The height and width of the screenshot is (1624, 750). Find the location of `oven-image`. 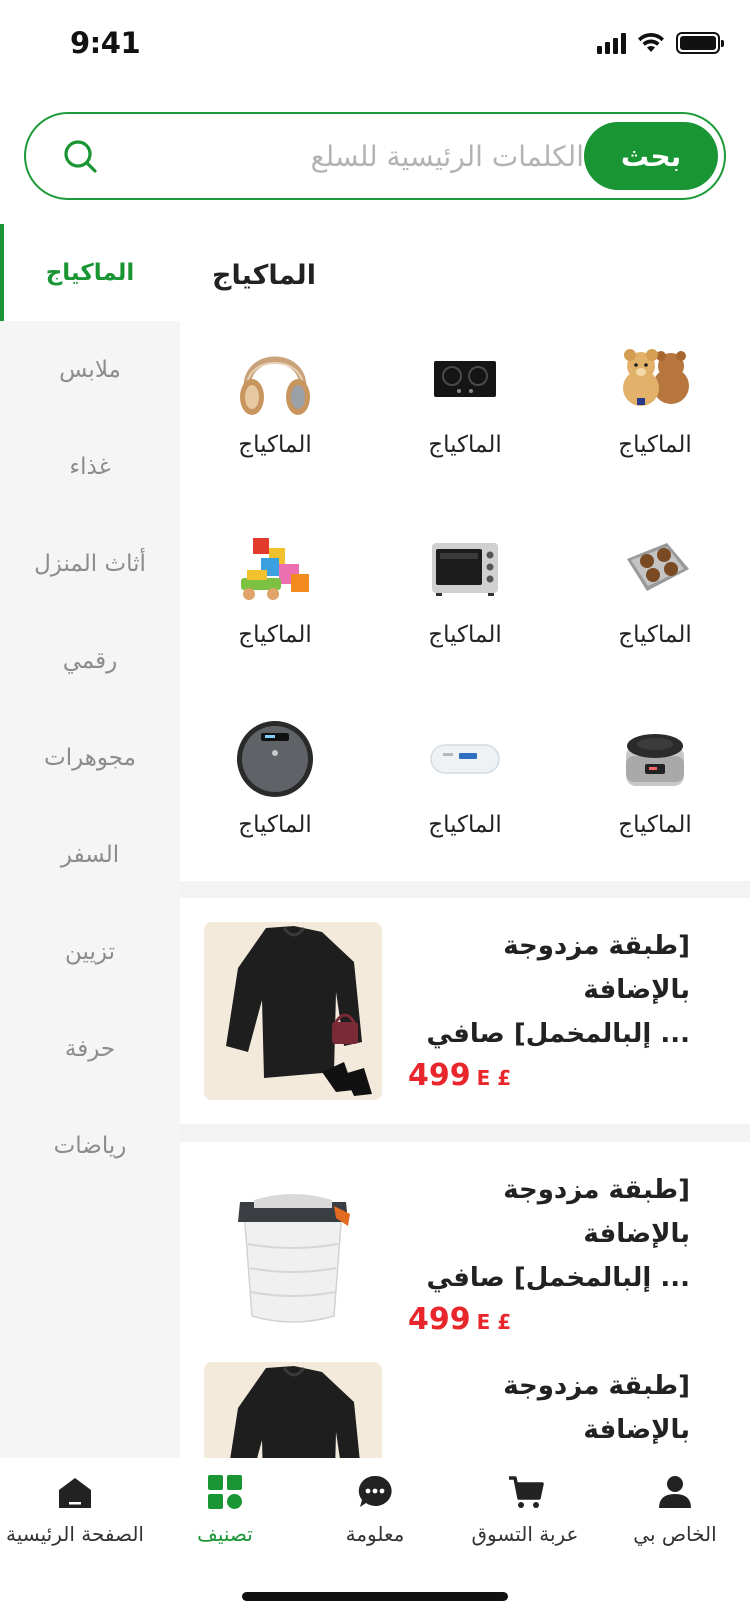

oven-image is located at coordinates (465, 569).